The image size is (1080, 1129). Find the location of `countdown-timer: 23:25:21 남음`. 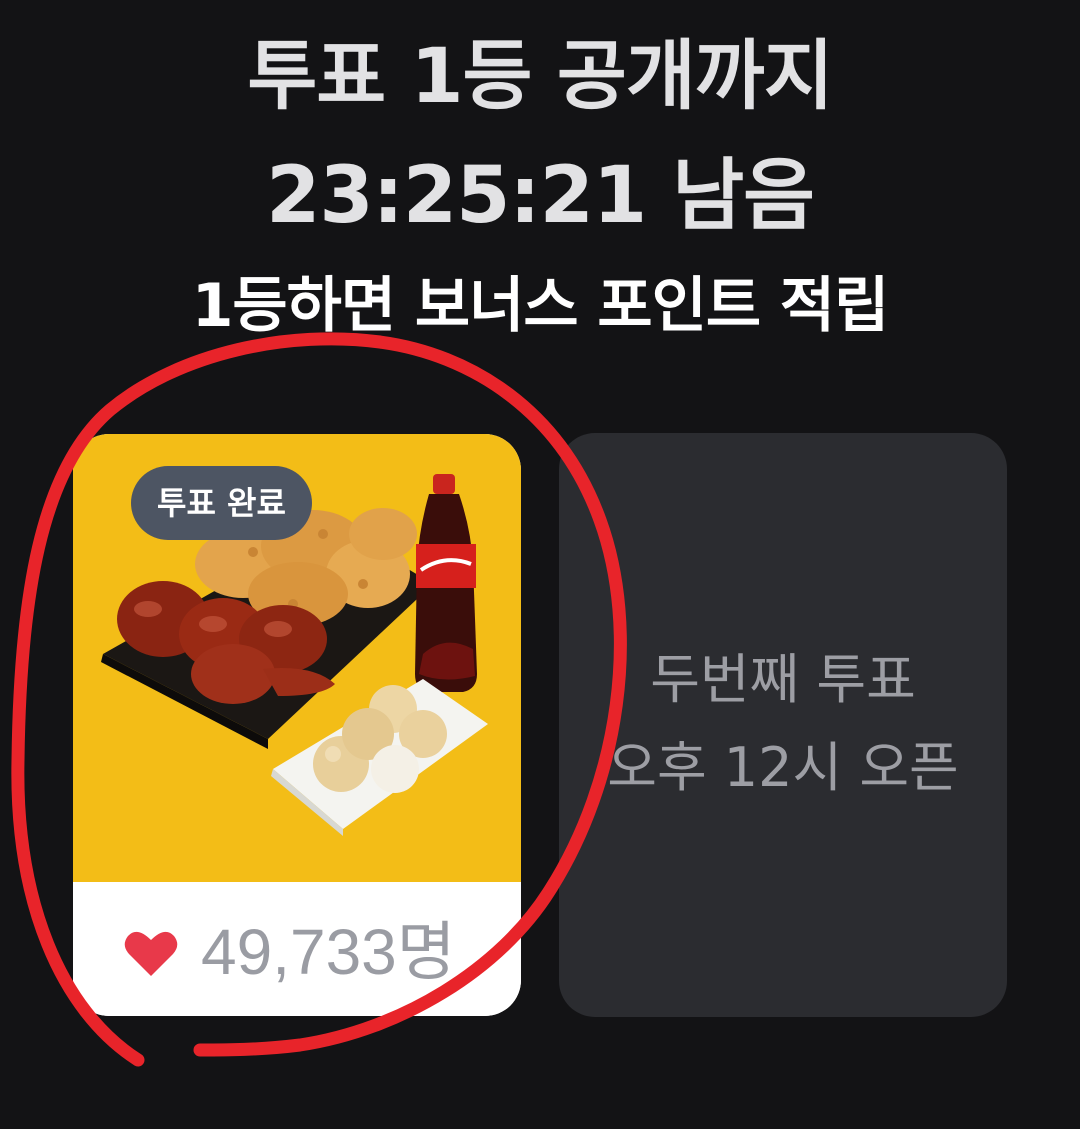

countdown-timer: 23:25:21 남음 is located at coordinates (540, 196).